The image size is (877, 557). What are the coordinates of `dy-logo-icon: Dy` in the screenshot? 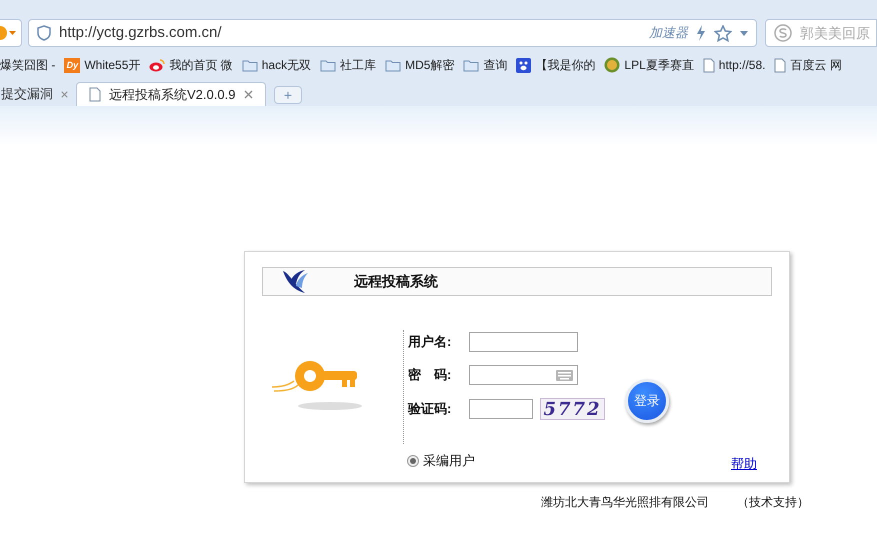 It's located at (72, 65).